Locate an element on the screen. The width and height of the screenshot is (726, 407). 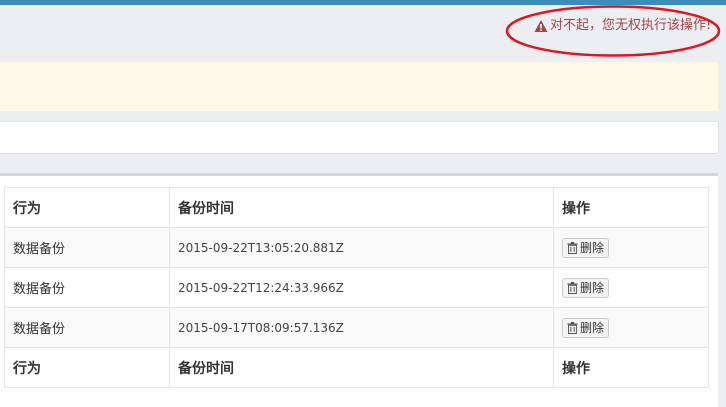
cell-backup-time: 2015-09-22T13:05:20.881Z is located at coordinates (361, 247).